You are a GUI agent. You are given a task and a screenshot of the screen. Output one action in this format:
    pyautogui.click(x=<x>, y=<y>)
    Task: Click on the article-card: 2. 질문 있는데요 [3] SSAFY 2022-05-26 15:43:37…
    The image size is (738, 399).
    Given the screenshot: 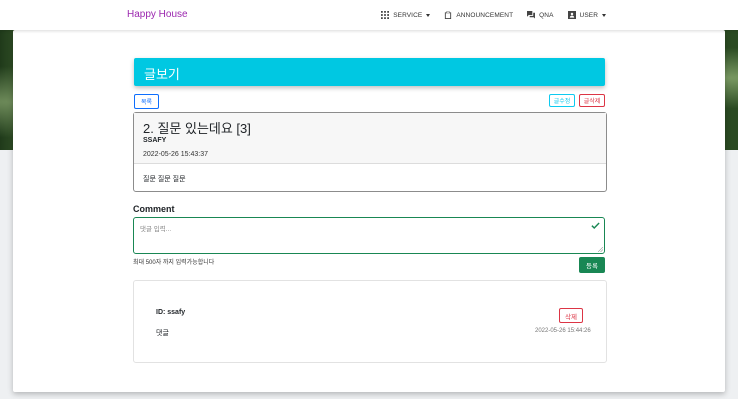 What is the action you would take?
    pyautogui.click(x=370, y=152)
    